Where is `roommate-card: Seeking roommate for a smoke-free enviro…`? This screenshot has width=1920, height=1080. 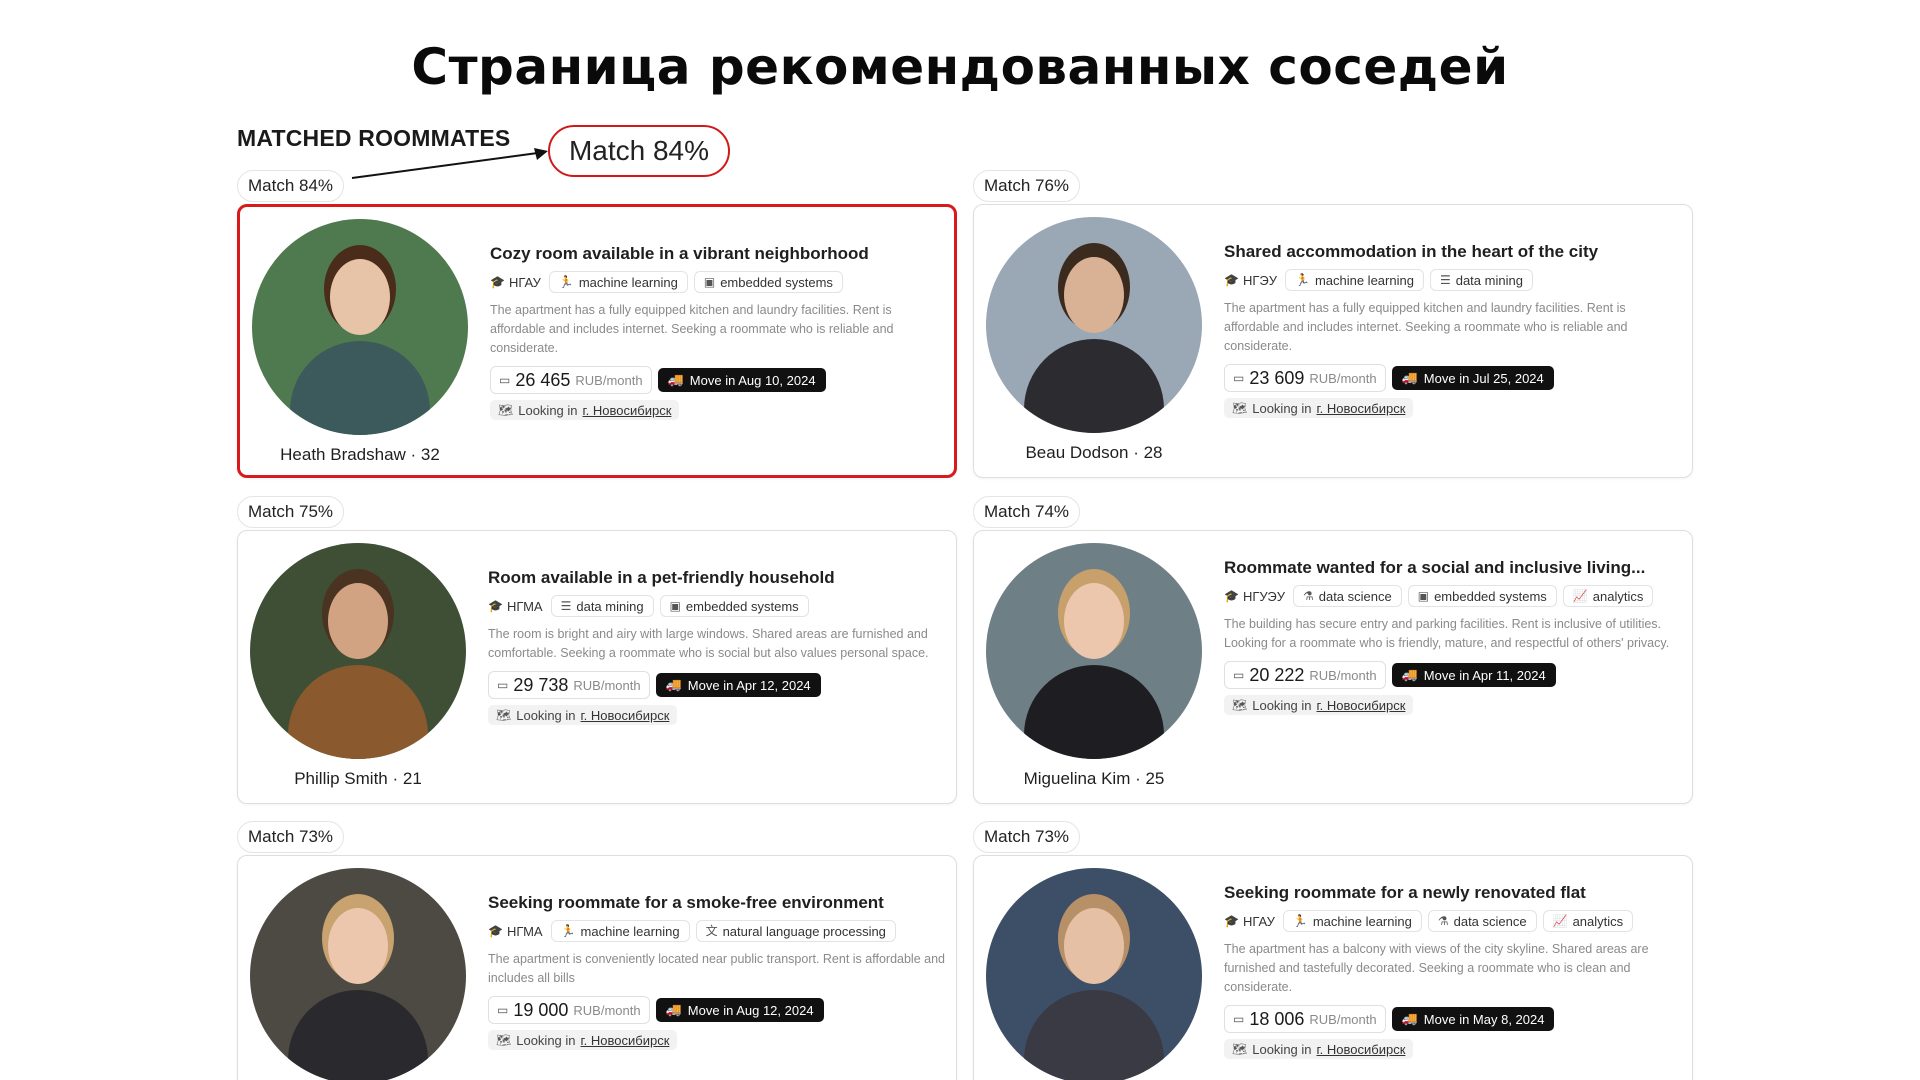 roommate-card: Seeking roommate for a smoke-free enviro… is located at coordinates (597, 967).